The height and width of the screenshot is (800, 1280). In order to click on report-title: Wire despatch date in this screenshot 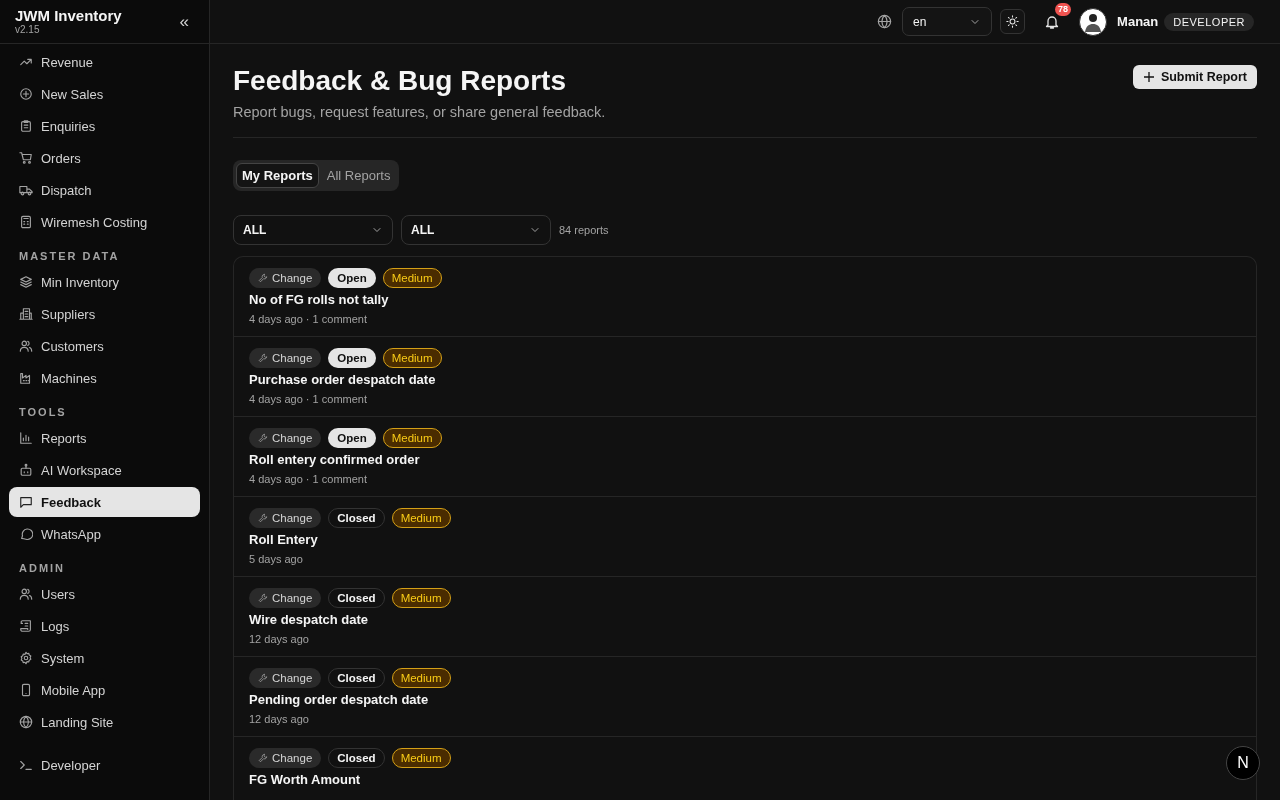, I will do `click(309, 619)`.